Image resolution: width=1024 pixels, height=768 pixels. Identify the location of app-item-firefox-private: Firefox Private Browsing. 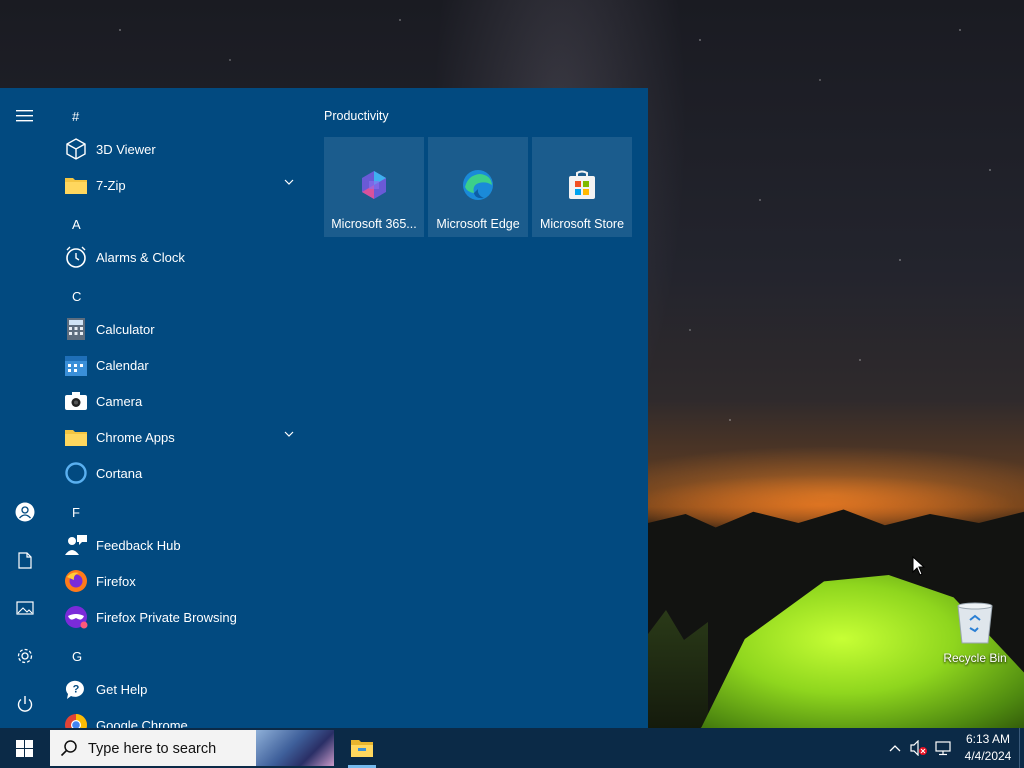
(184, 617).